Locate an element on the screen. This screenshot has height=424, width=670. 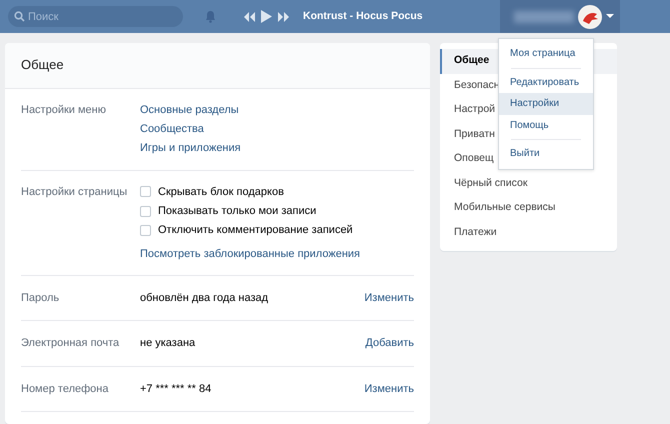
user-menu-button is located at coordinates (560, 16).